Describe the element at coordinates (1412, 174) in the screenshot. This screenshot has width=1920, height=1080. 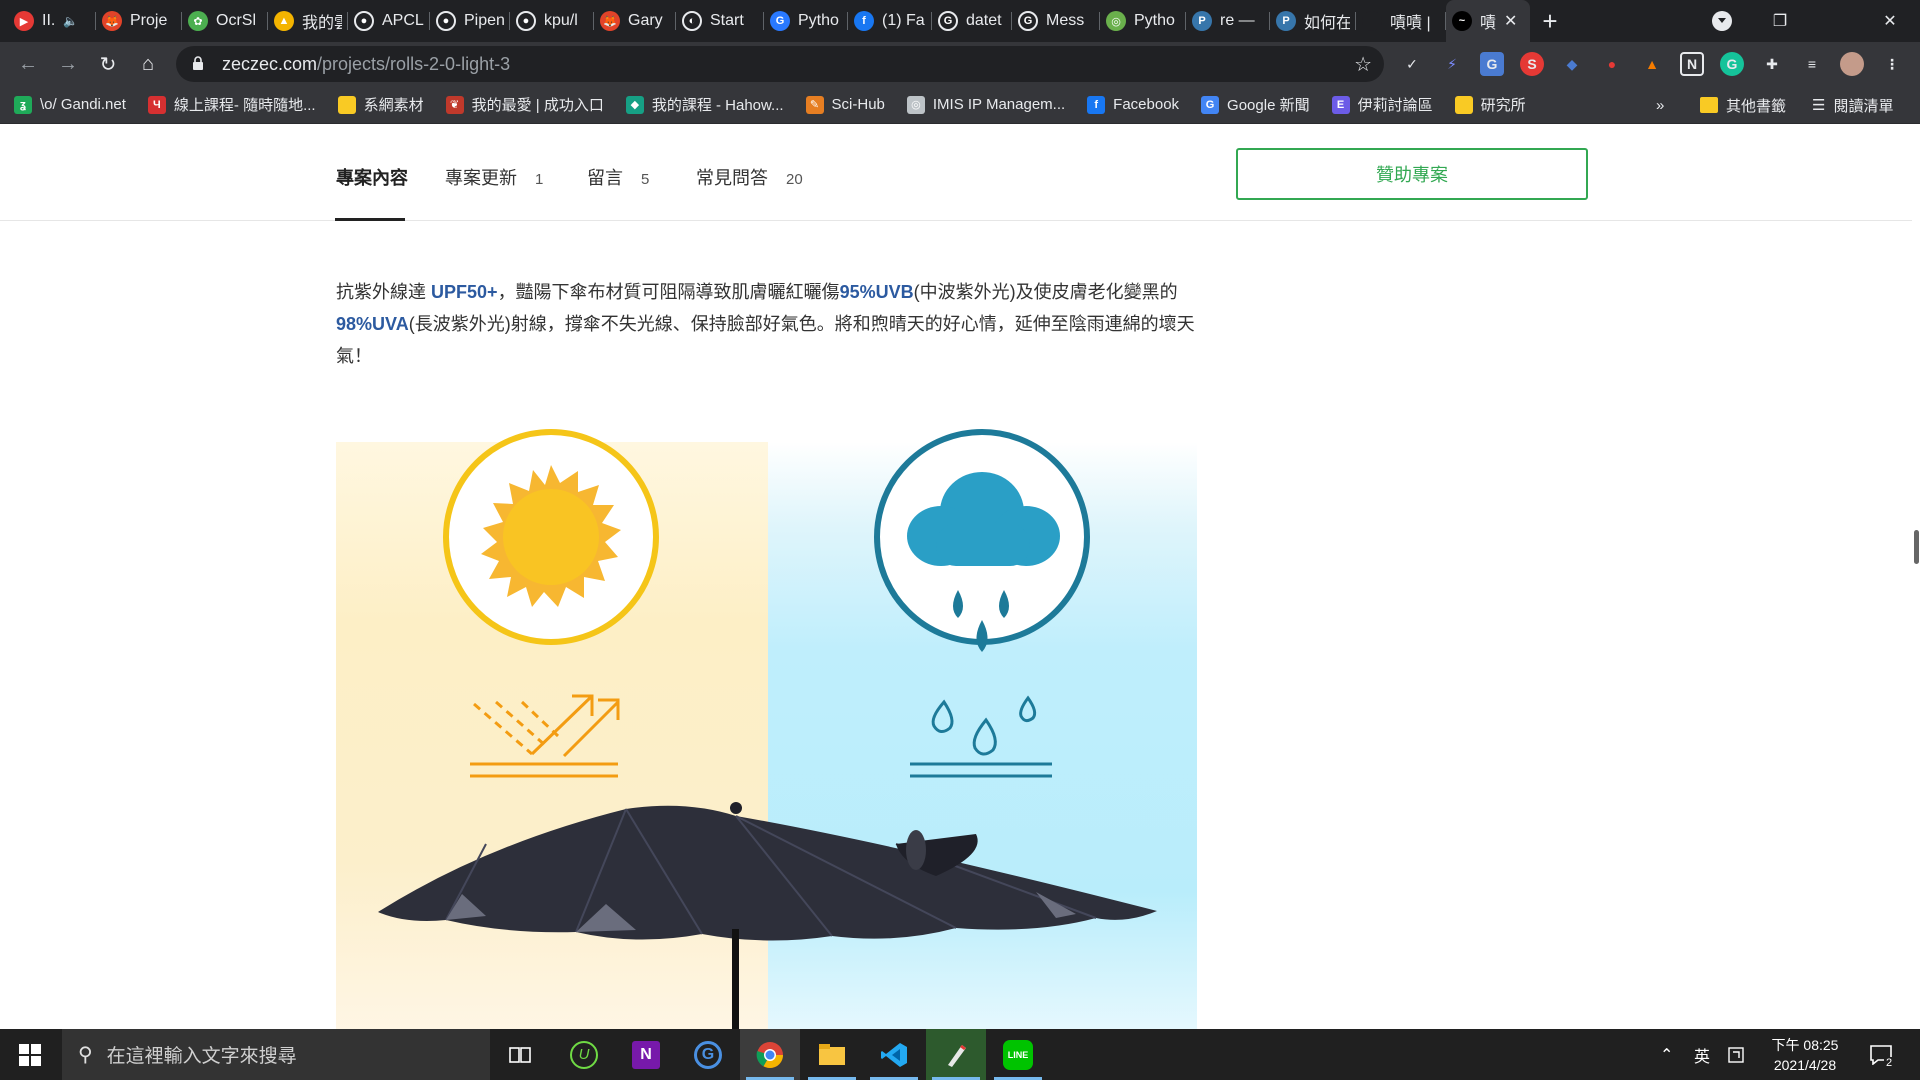
I see `back-project-button: 贊助專案` at that location.